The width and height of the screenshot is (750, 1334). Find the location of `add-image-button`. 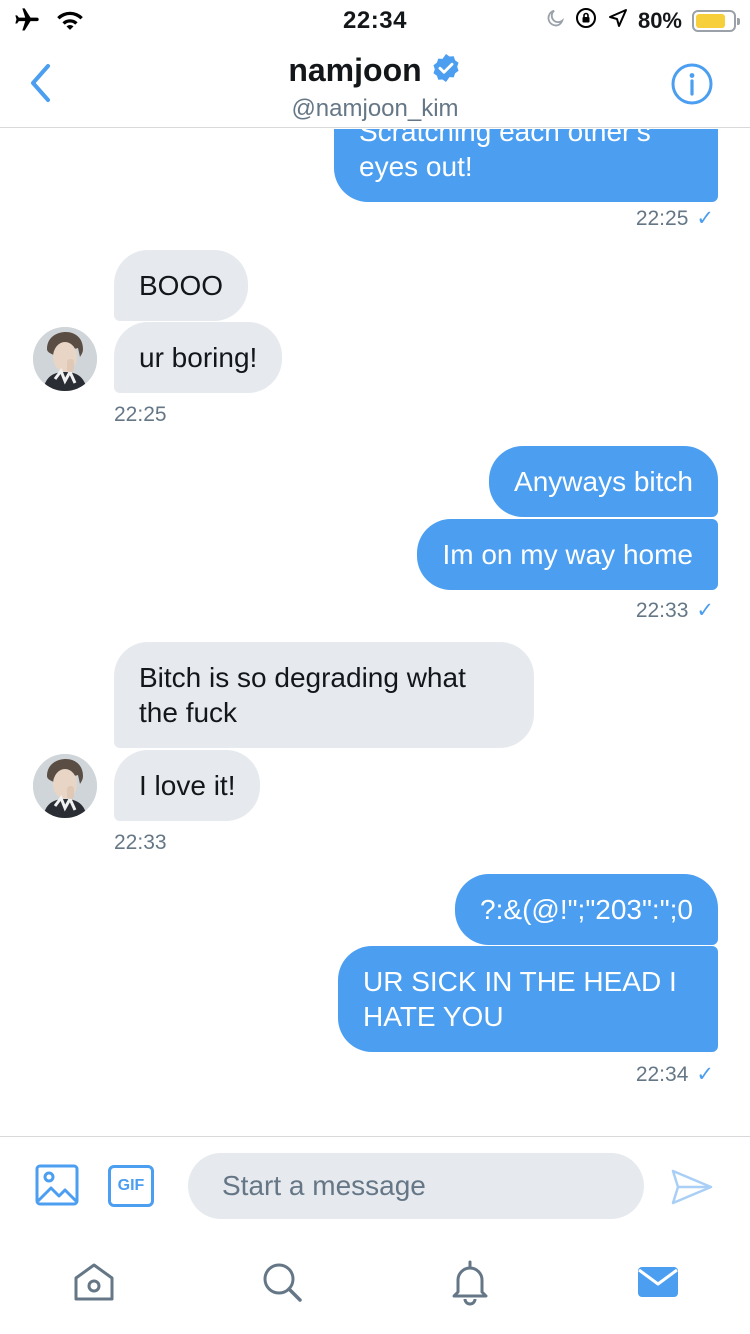

add-image-button is located at coordinates (57, 1185).